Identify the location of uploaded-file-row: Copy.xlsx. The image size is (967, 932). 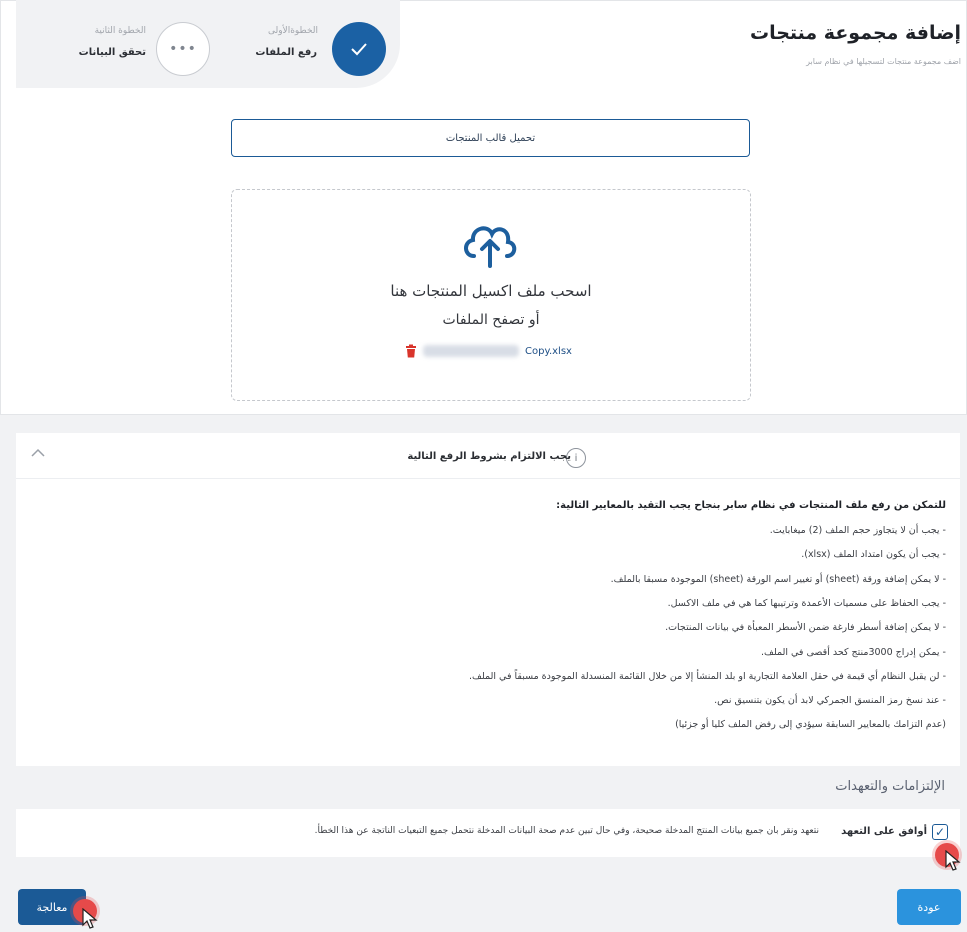
(488, 351).